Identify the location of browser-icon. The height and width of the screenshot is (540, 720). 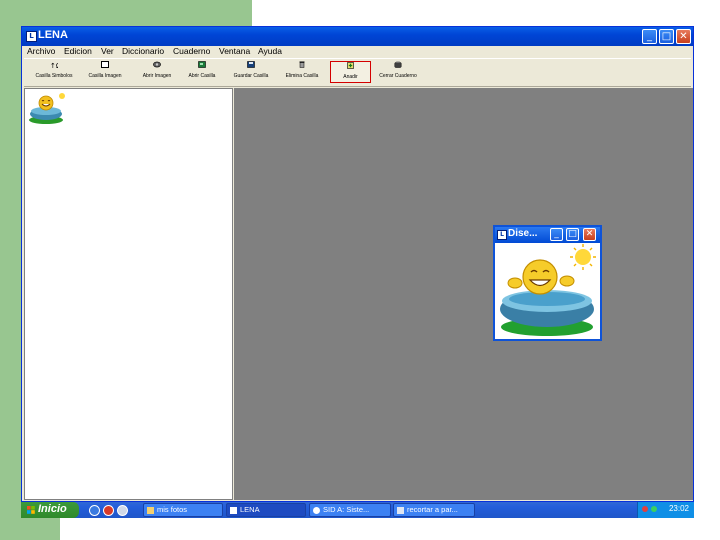
(316, 510).